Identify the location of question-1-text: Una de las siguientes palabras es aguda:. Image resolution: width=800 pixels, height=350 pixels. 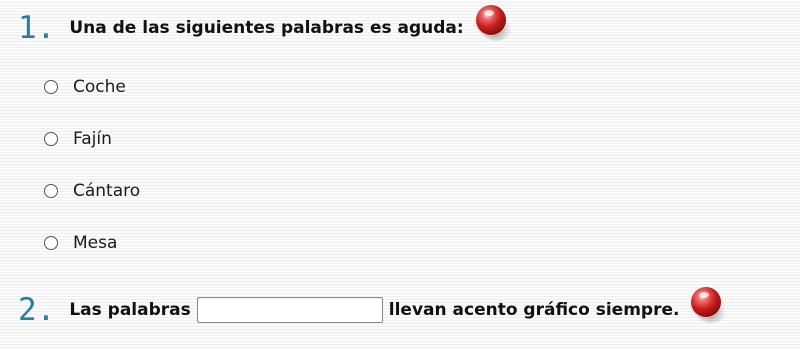
(266, 28).